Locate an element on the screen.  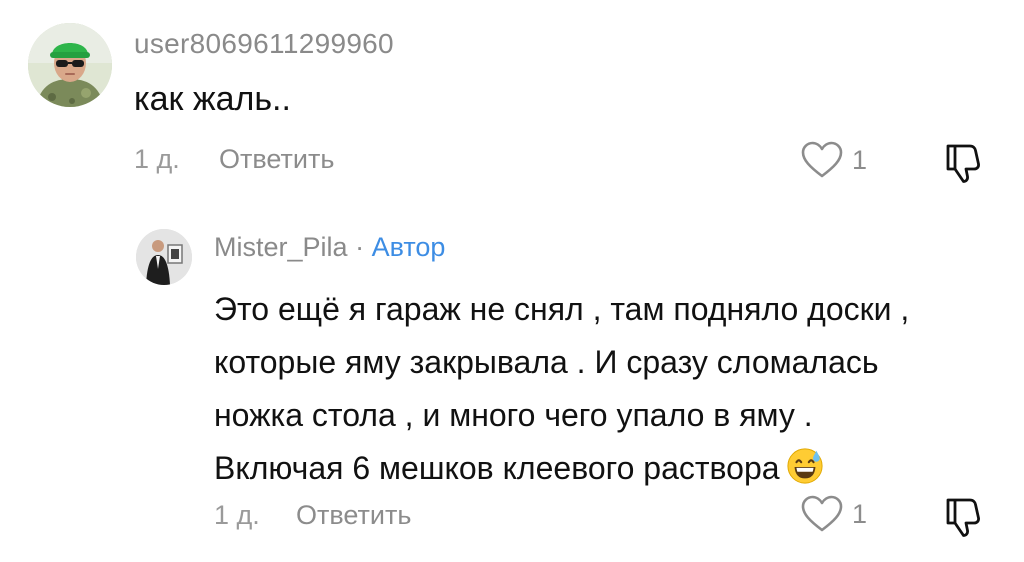
avatar is located at coordinates (70, 65).